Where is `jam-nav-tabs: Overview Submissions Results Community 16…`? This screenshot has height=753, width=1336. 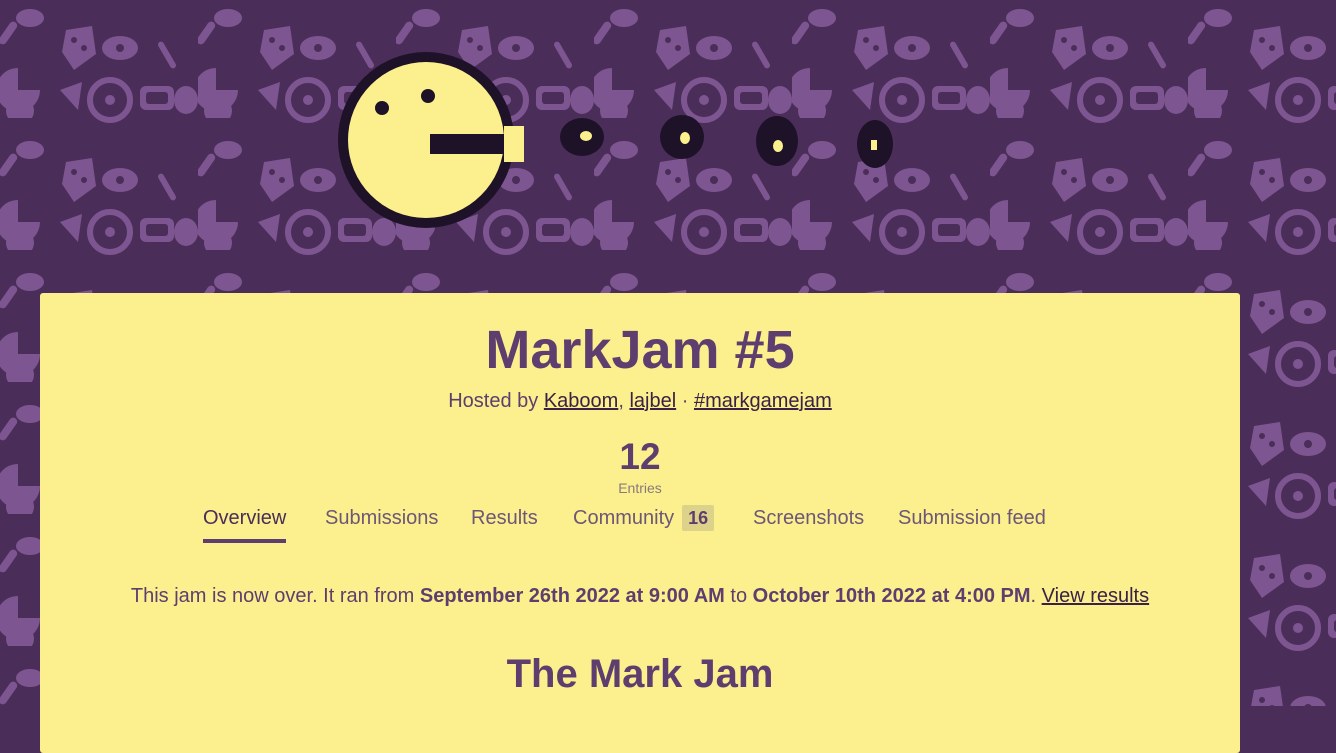
jam-nav-tabs: Overview Submissions Results Community 16… is located at coordinates (640, 523).